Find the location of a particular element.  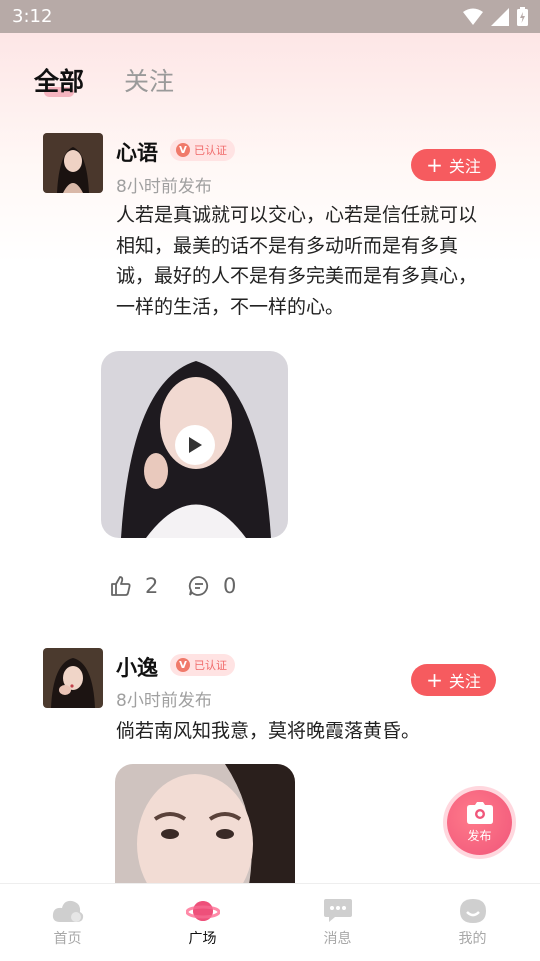

status-bar: 3:12 is located at coordinates (270, 16).